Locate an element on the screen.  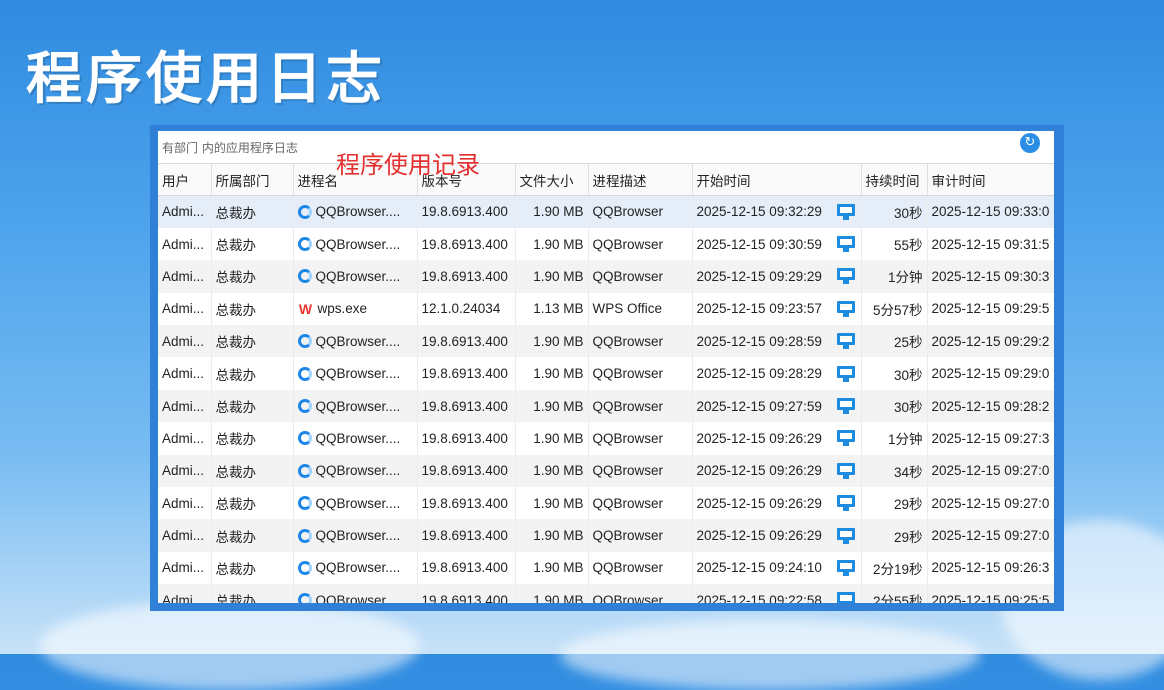
size-cell: 1.13 MB is located at coordinates (552, 309).